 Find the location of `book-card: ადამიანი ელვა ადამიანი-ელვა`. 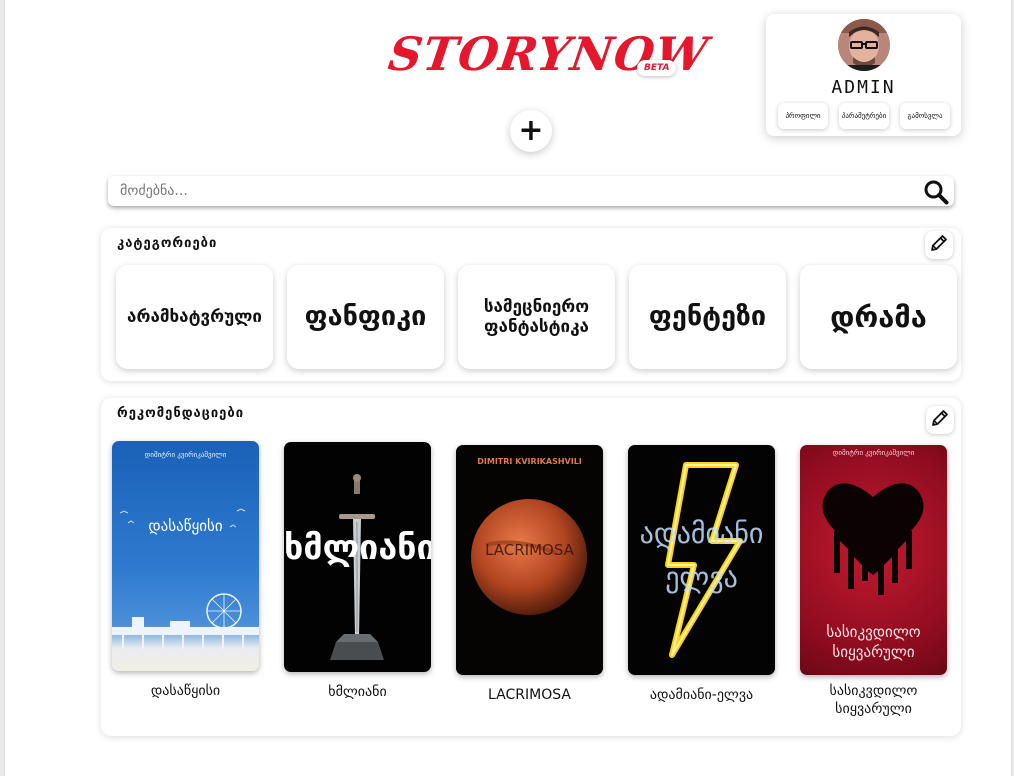

book-card: ადამიანი ელვა ადამიანი-ელვა is located at coordinates (701, 575).